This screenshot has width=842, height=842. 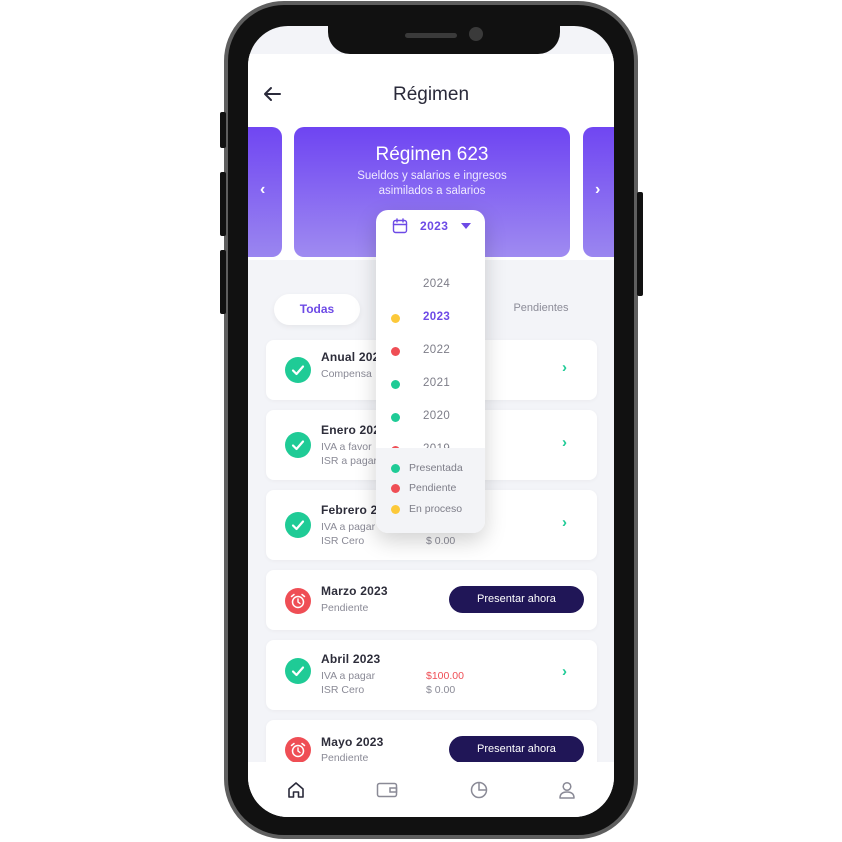 I want to click on phone-notch, so click(x=444, y=40).